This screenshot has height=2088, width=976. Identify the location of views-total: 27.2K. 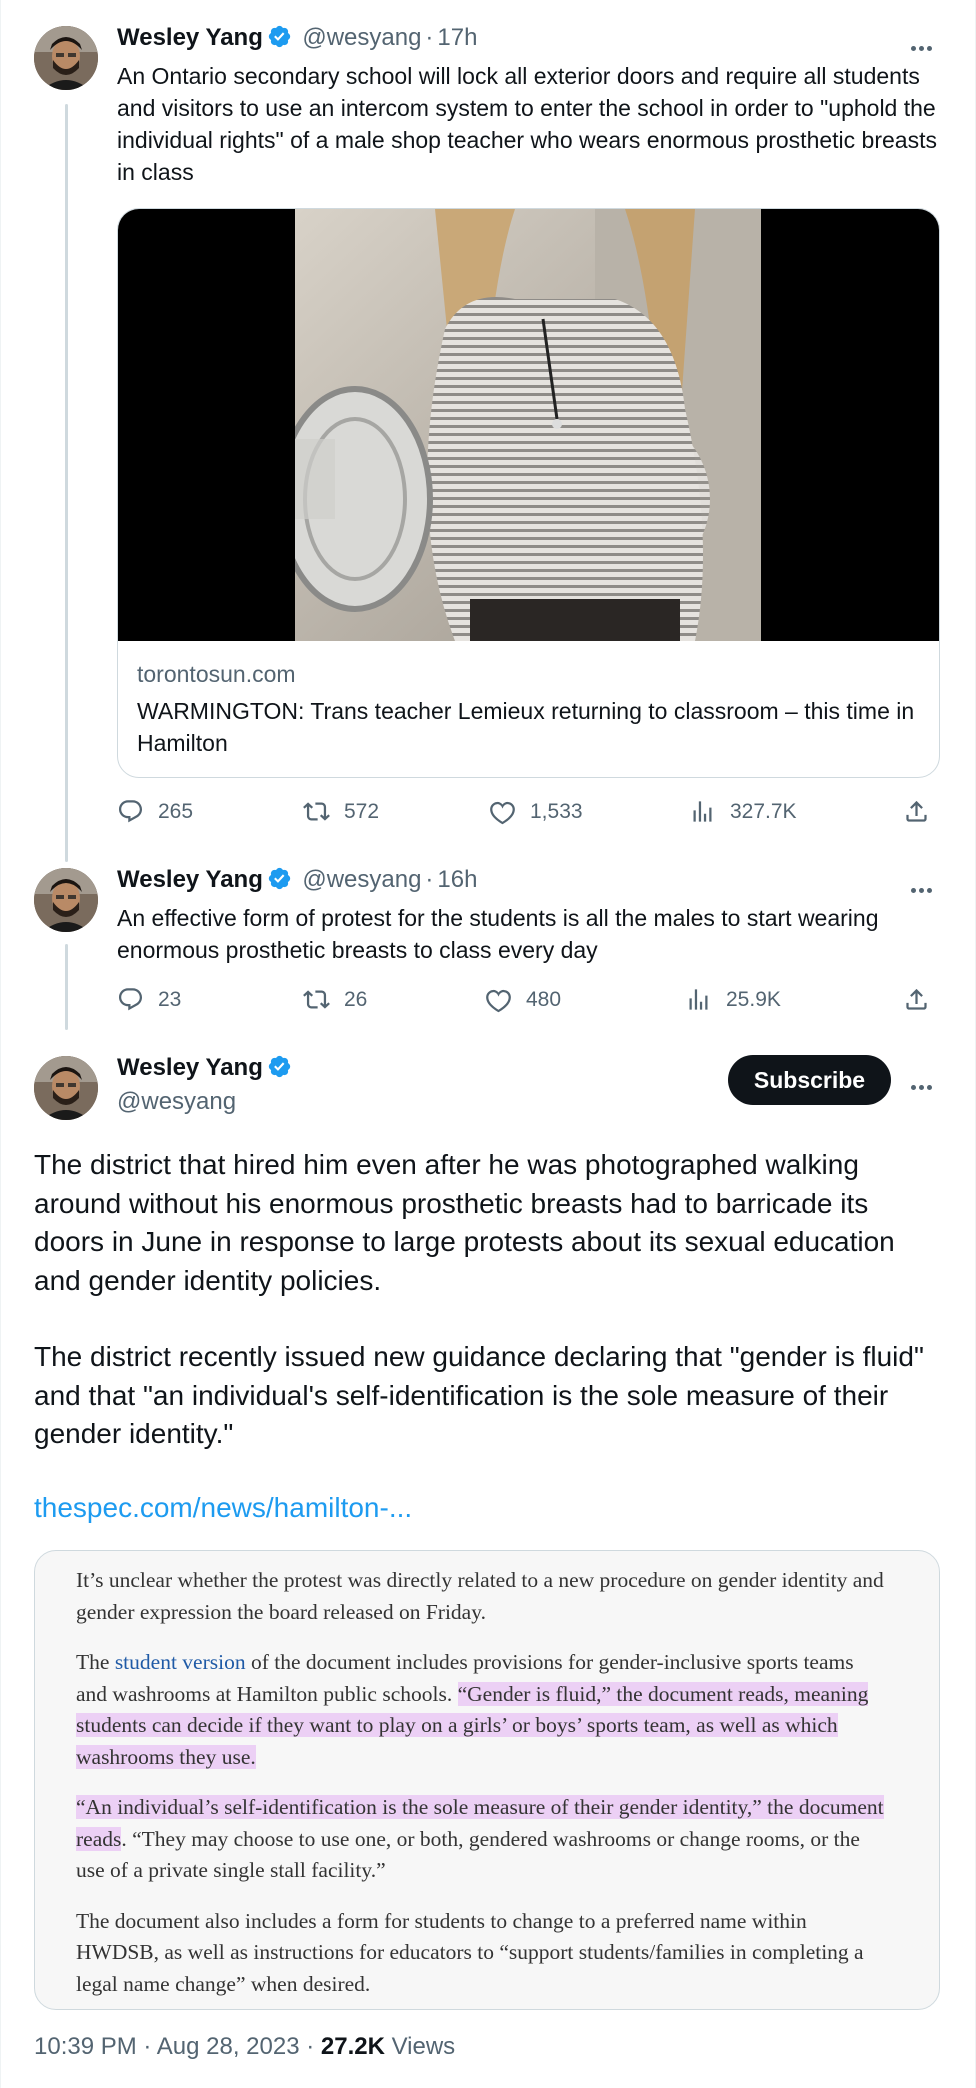
(352, 2046).